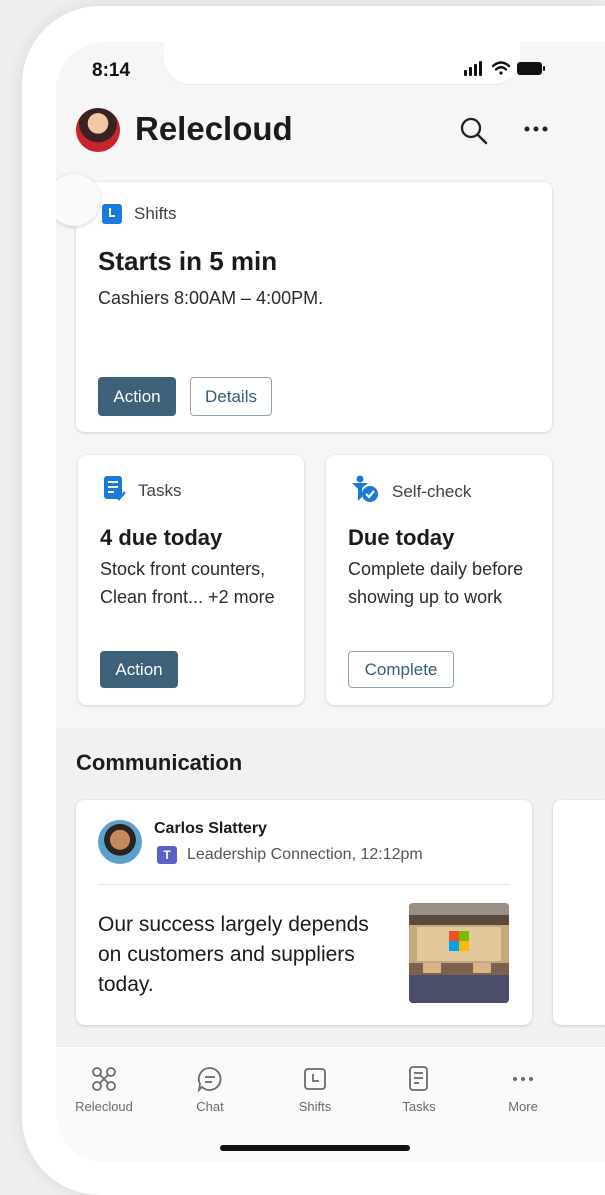  I want to click on nav-label-more: More, so click(523, 1106).